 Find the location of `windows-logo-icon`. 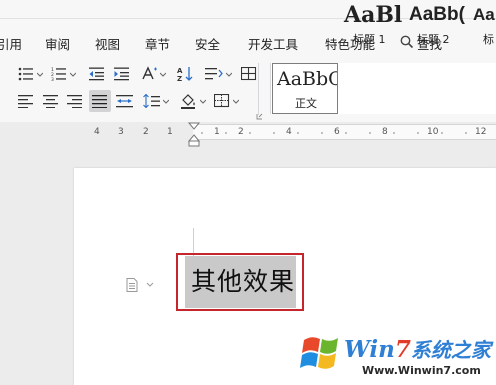

windows-logo-icon is located at coordinates (319, 353).